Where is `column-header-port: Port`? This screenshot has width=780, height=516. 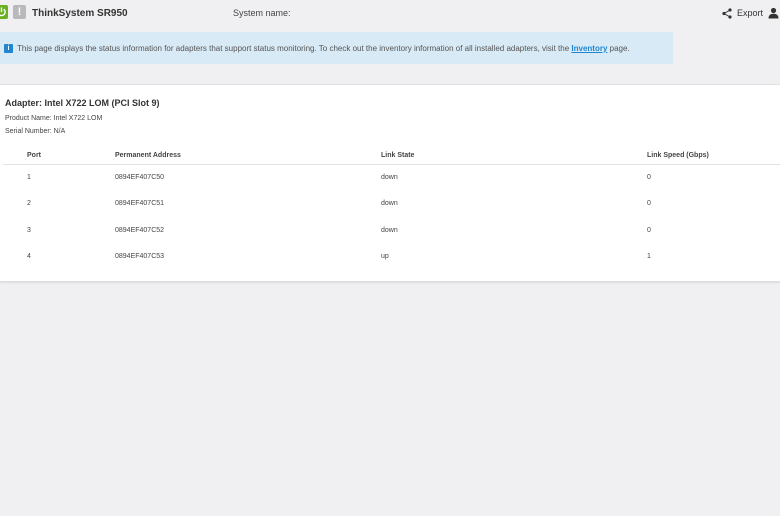 column-header-port: Port is located at coordinates (34, 155).